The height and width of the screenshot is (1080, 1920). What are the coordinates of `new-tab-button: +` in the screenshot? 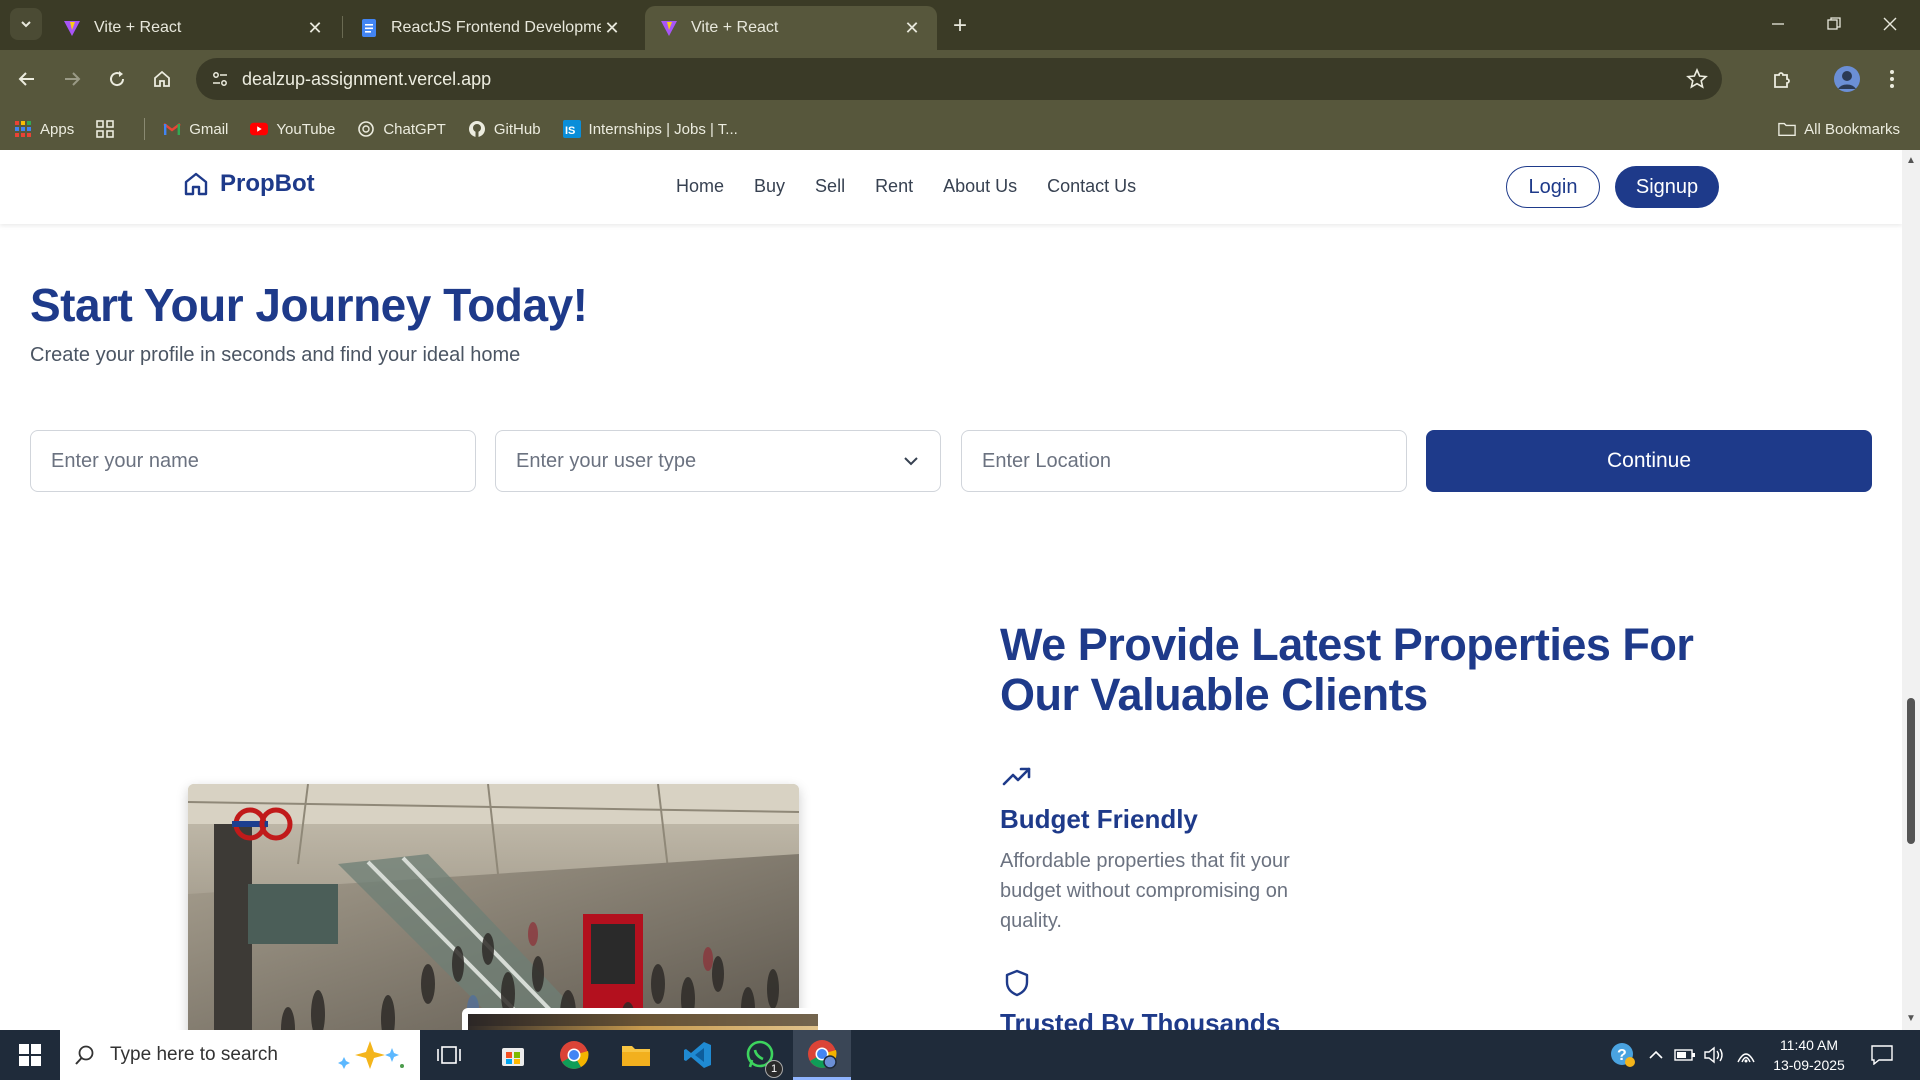 It's located at (960, 26).